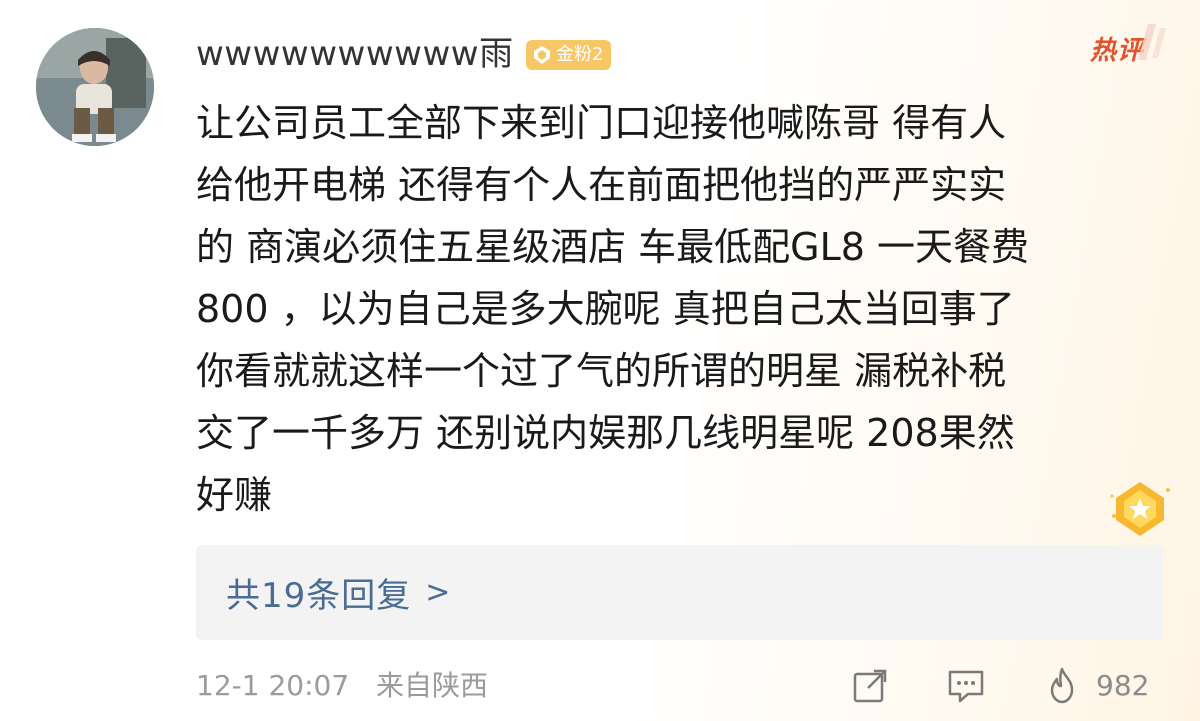 This screenshot has width=1200, height=721. What do you see at coordinates (1062, 686) in the screenshot?
I see `like-flame-icon` at bounding box center [1062, 686].